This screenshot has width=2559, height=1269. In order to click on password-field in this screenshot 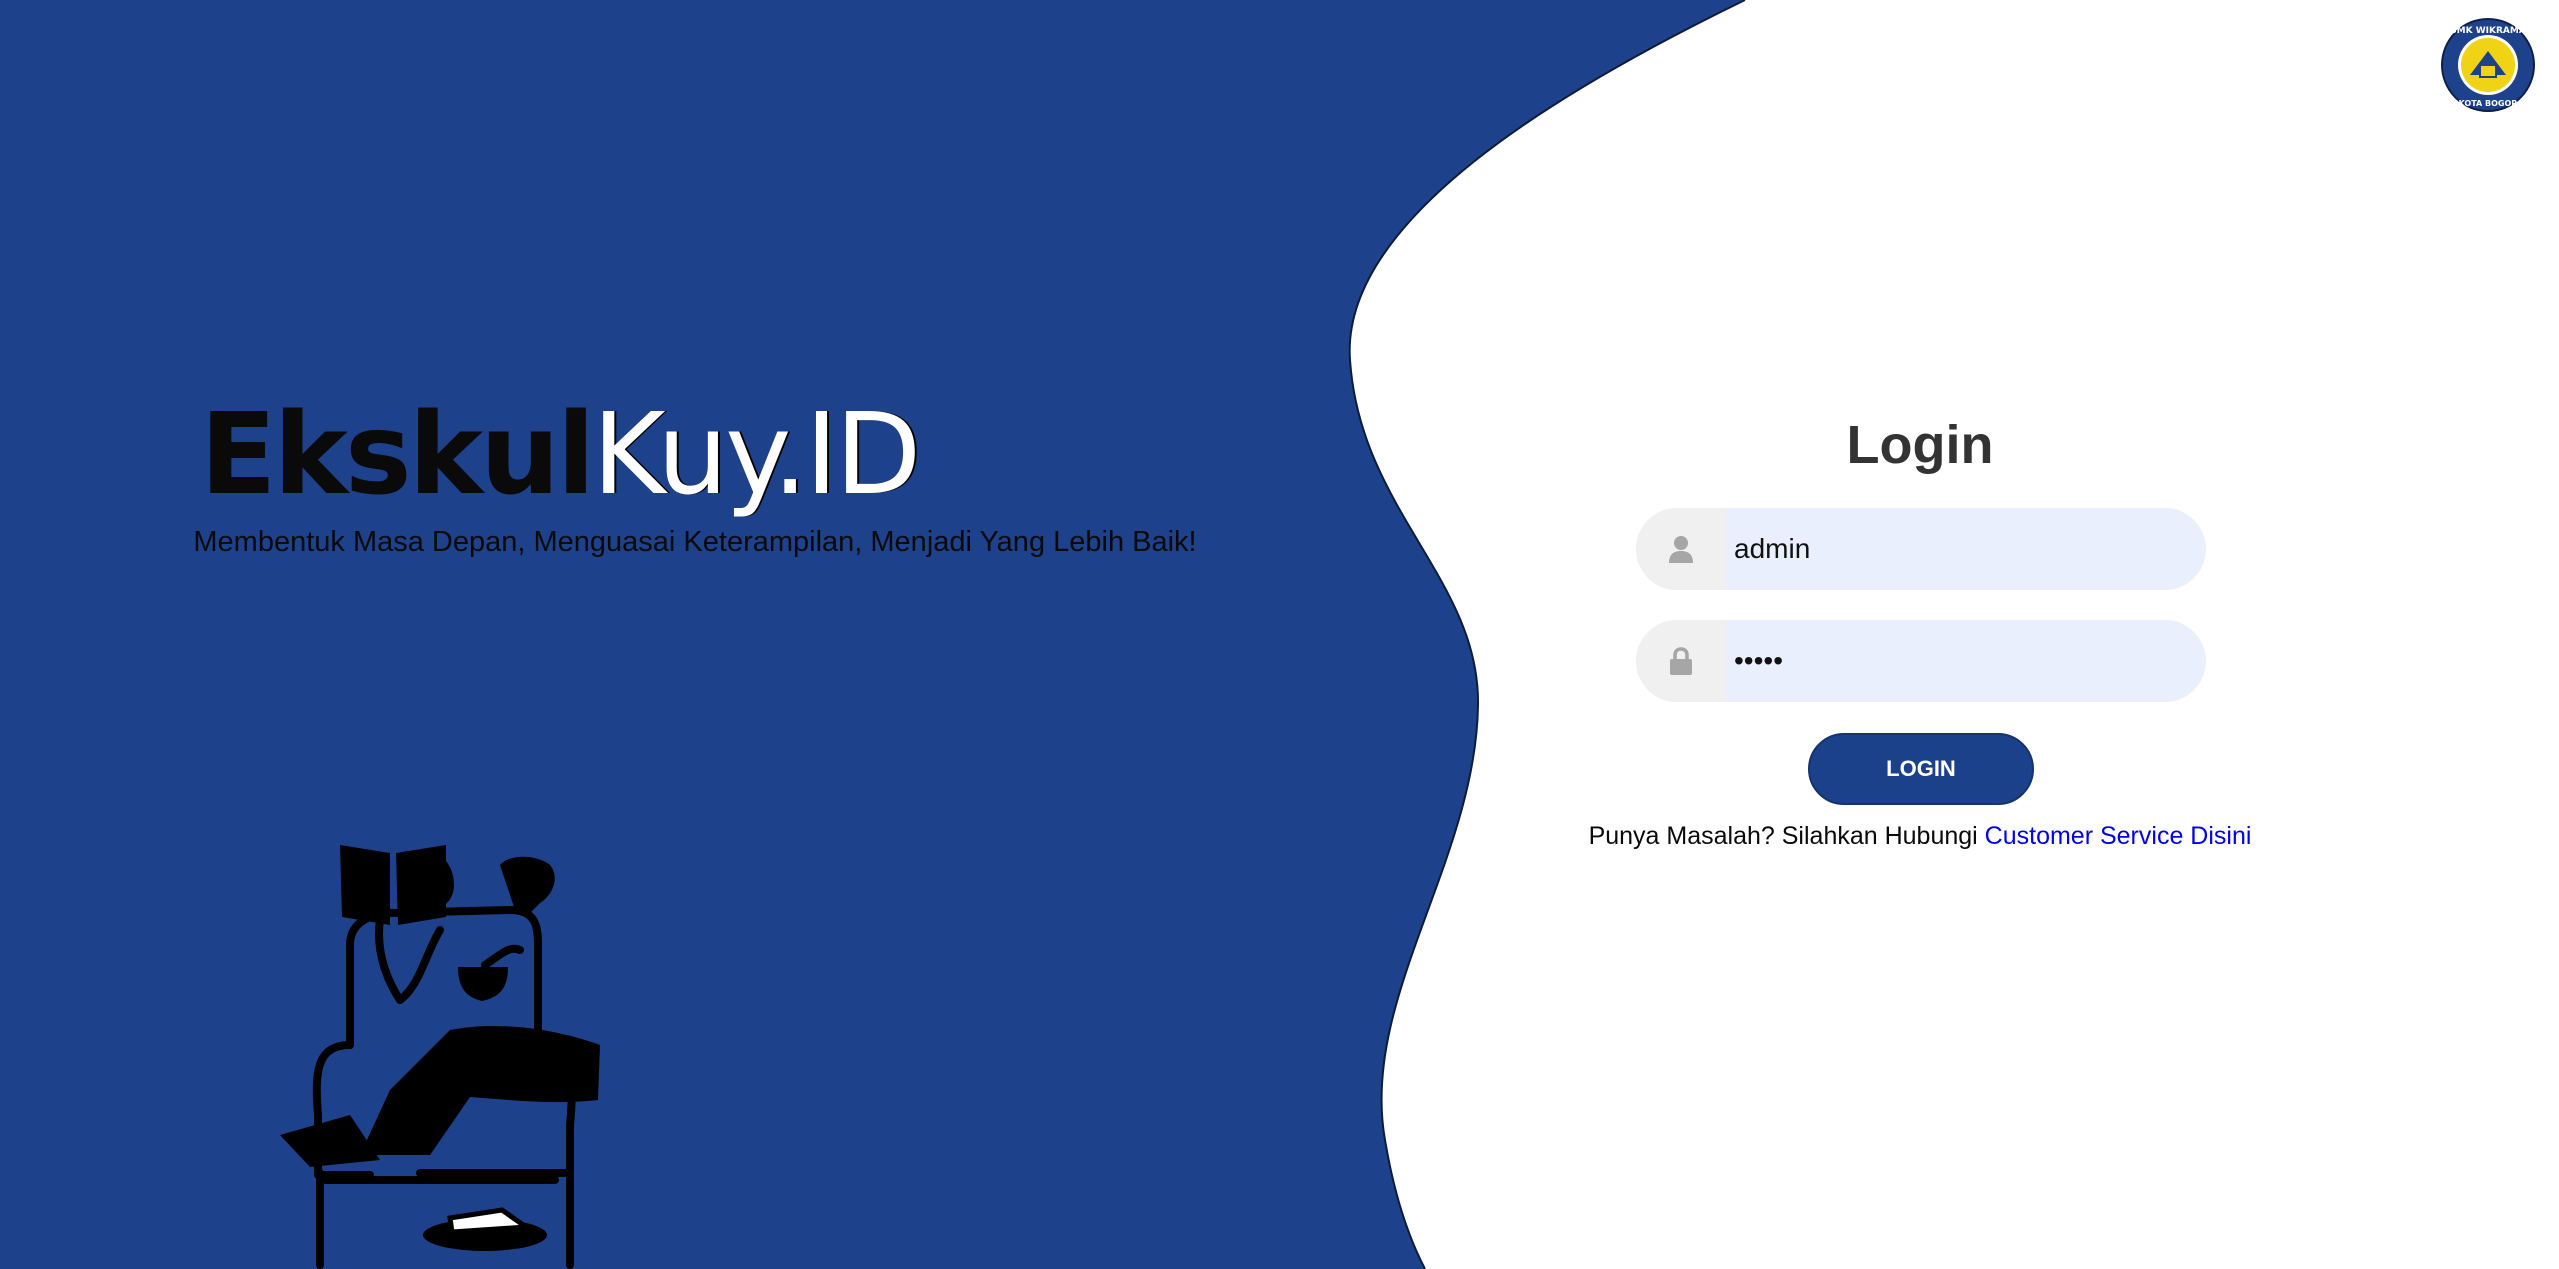, I will do `click(1921, 661)`.